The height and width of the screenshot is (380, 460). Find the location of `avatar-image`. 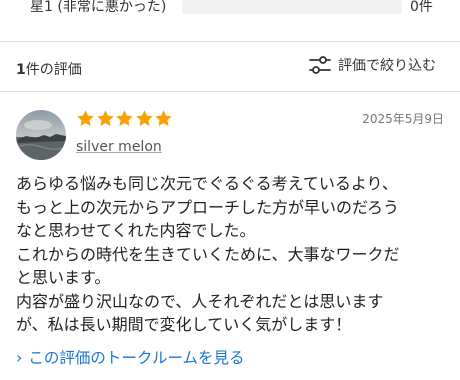

avatar-image is located at coordinates (41, 135).